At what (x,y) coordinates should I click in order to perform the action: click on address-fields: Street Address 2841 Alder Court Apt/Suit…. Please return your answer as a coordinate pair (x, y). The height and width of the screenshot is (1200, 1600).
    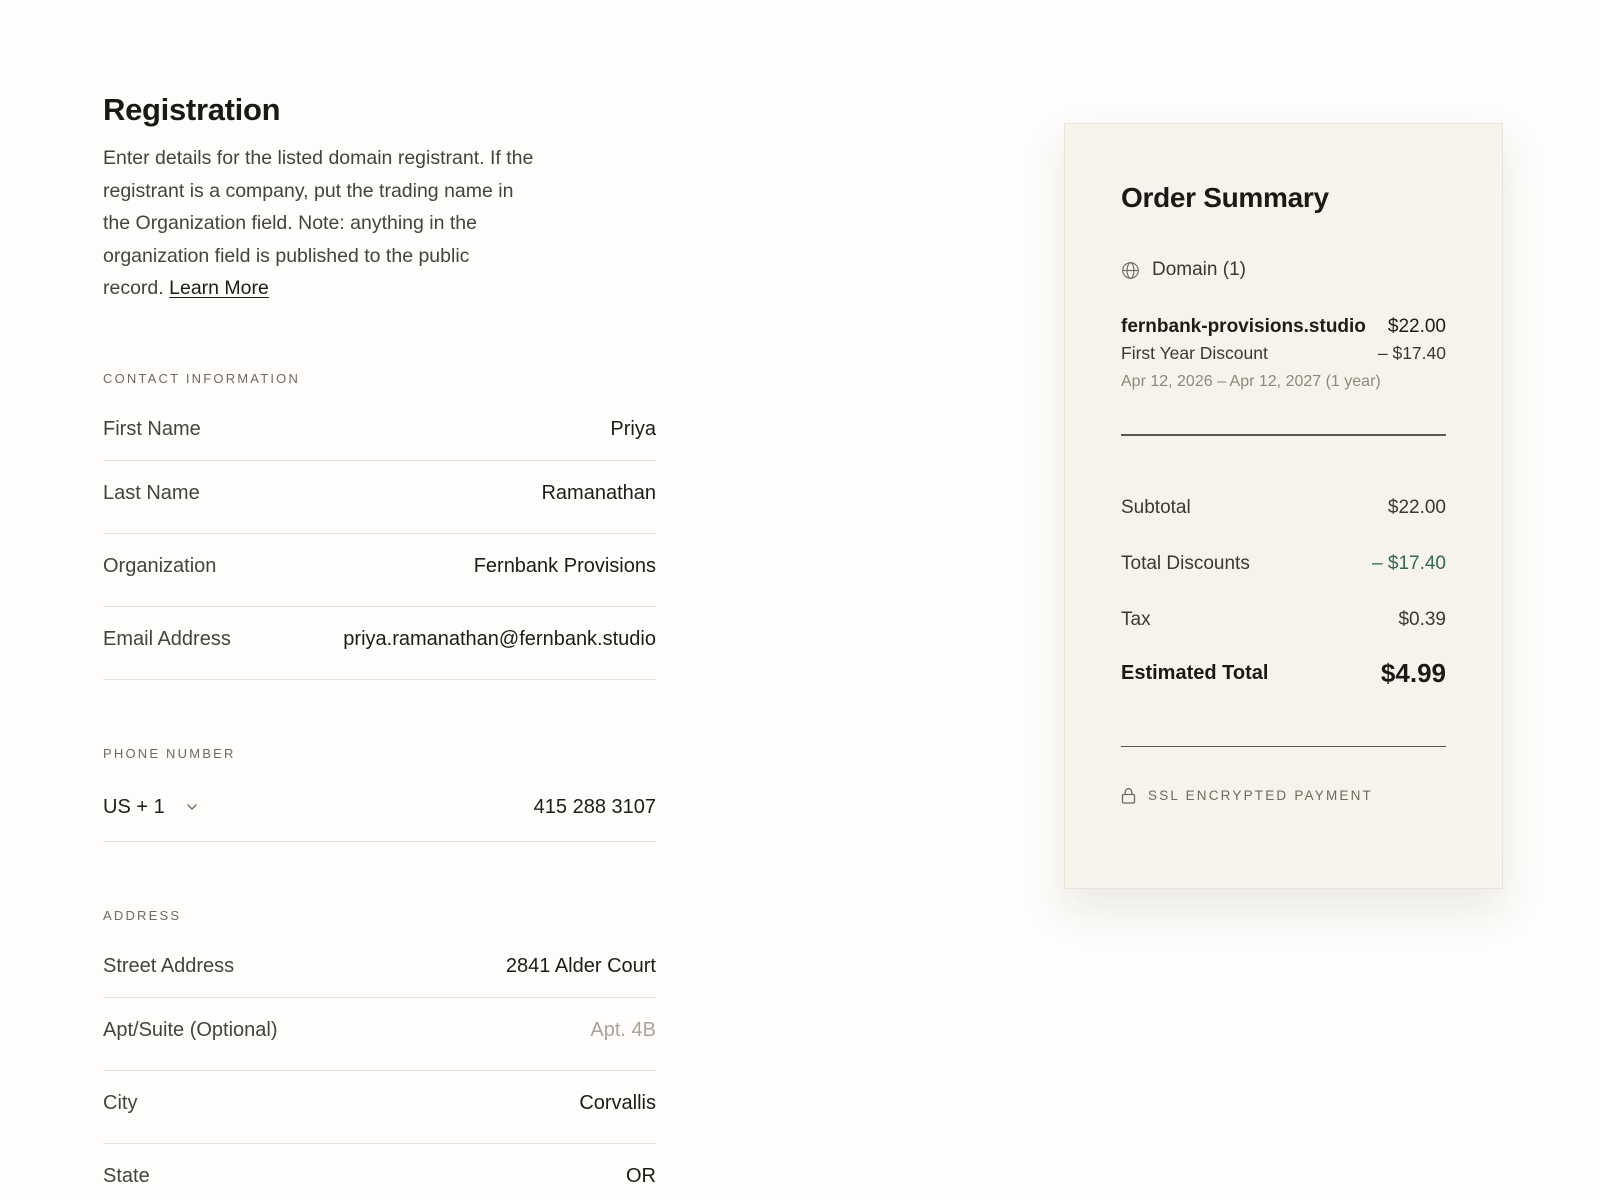
    Looking at the image, I should click on (379, 1072).